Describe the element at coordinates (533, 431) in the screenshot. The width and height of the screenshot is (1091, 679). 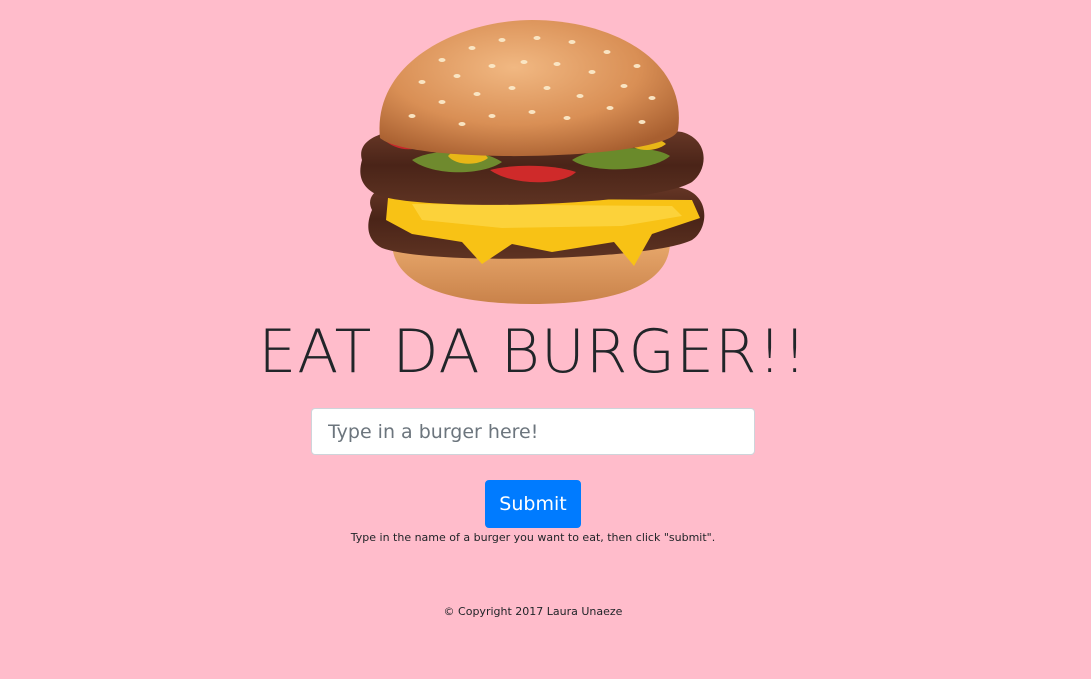
I see `burger-input` at that location.